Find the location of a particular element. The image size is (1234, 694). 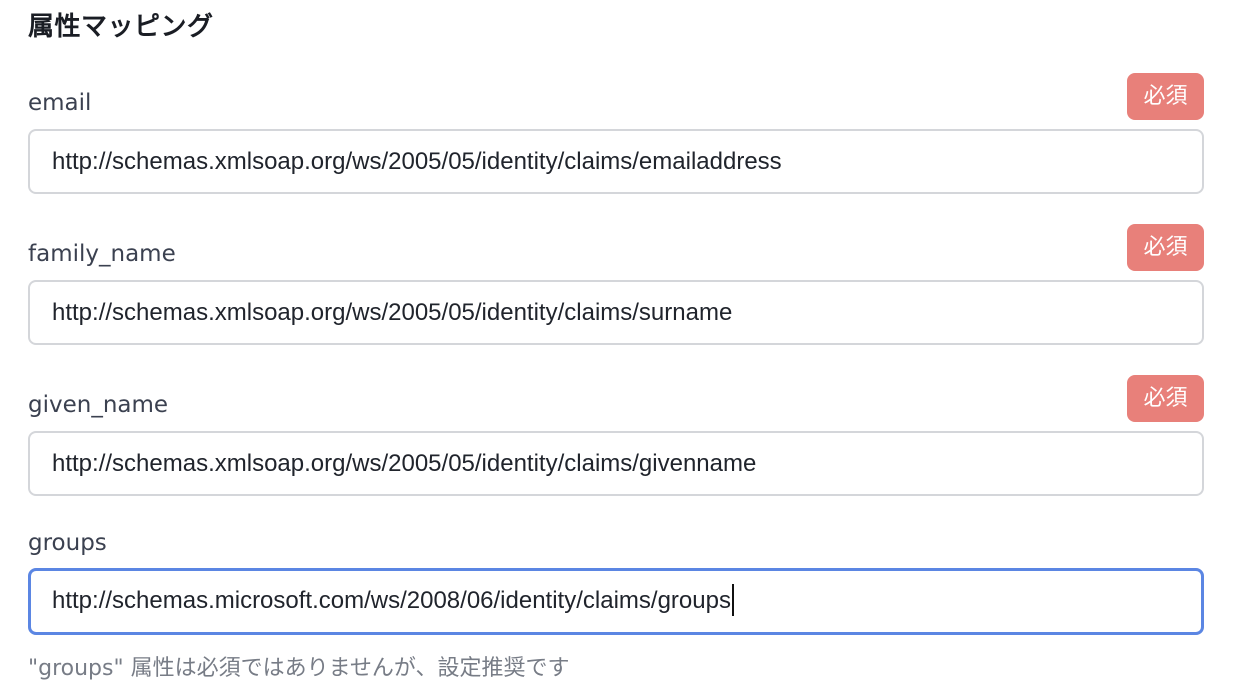

field-label-given-name: given_name is located at coordinates (98, 405).